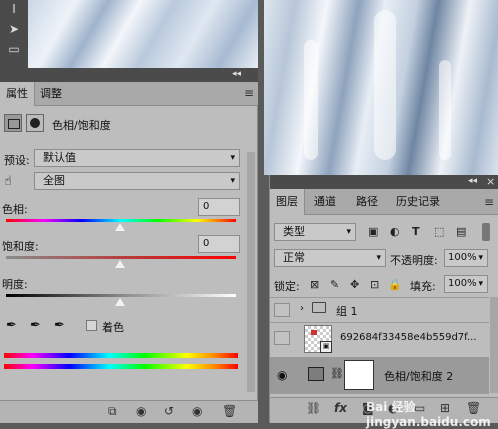  What do you see at coordinates (490, 181) in the screenshot?
I see `close-icon: ×` at bounding box center [490, 181].